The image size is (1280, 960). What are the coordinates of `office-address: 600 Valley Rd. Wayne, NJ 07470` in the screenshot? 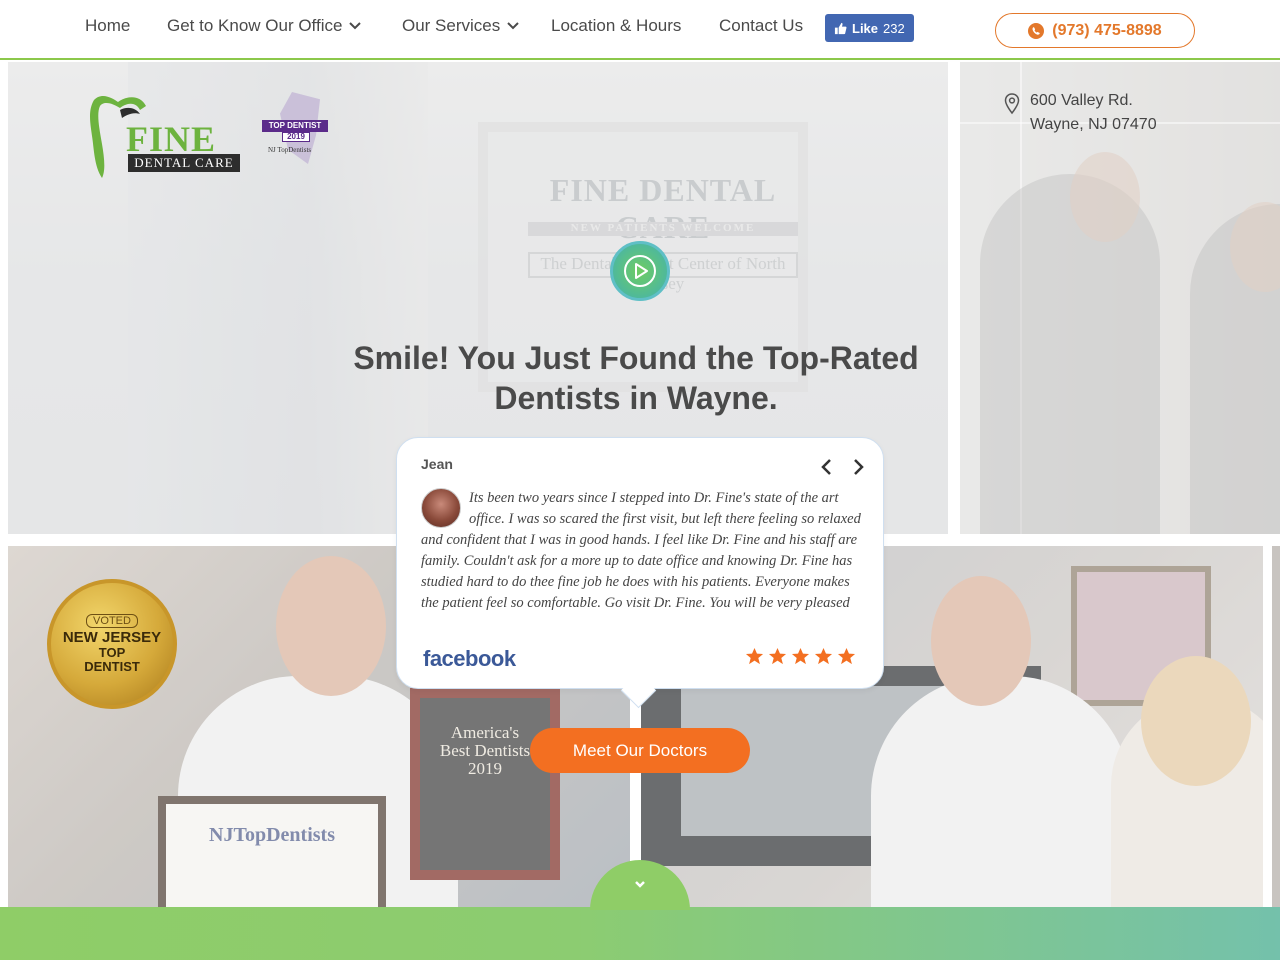 It's located at (1080, 113).